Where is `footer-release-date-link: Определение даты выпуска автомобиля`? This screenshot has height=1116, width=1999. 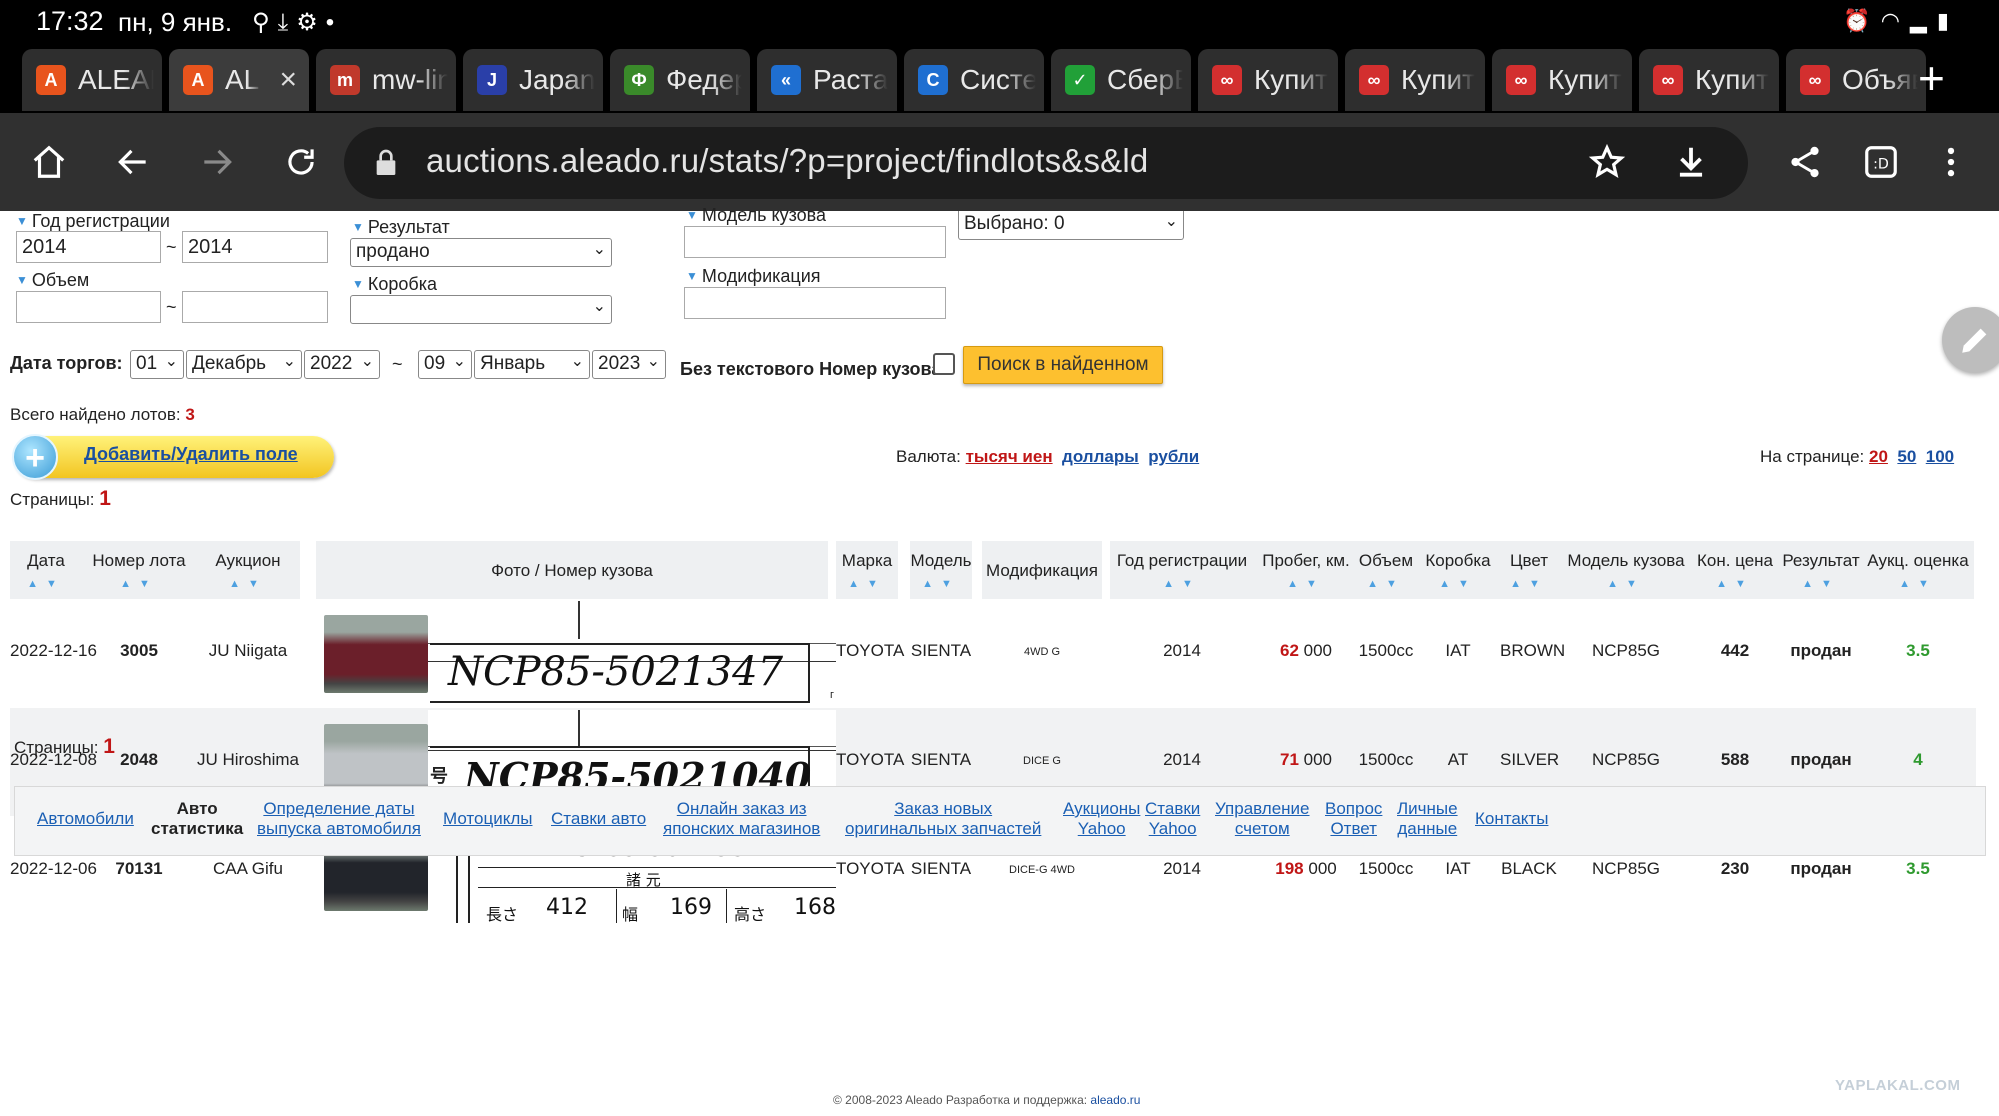 footer-release-date-link: Определение даты выпуска автомобиля is located at coordinates (339, 819).